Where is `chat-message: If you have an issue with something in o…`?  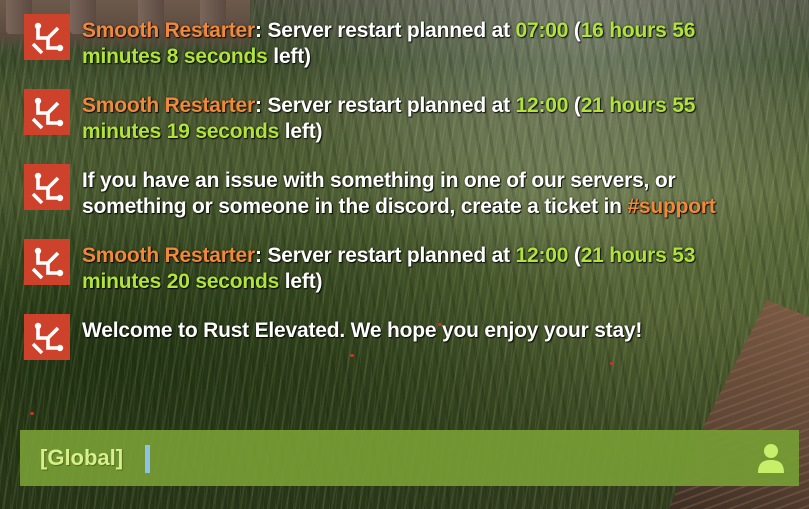 chat-message: If you have an issue with something in o… is located at coordinates (384, 191).